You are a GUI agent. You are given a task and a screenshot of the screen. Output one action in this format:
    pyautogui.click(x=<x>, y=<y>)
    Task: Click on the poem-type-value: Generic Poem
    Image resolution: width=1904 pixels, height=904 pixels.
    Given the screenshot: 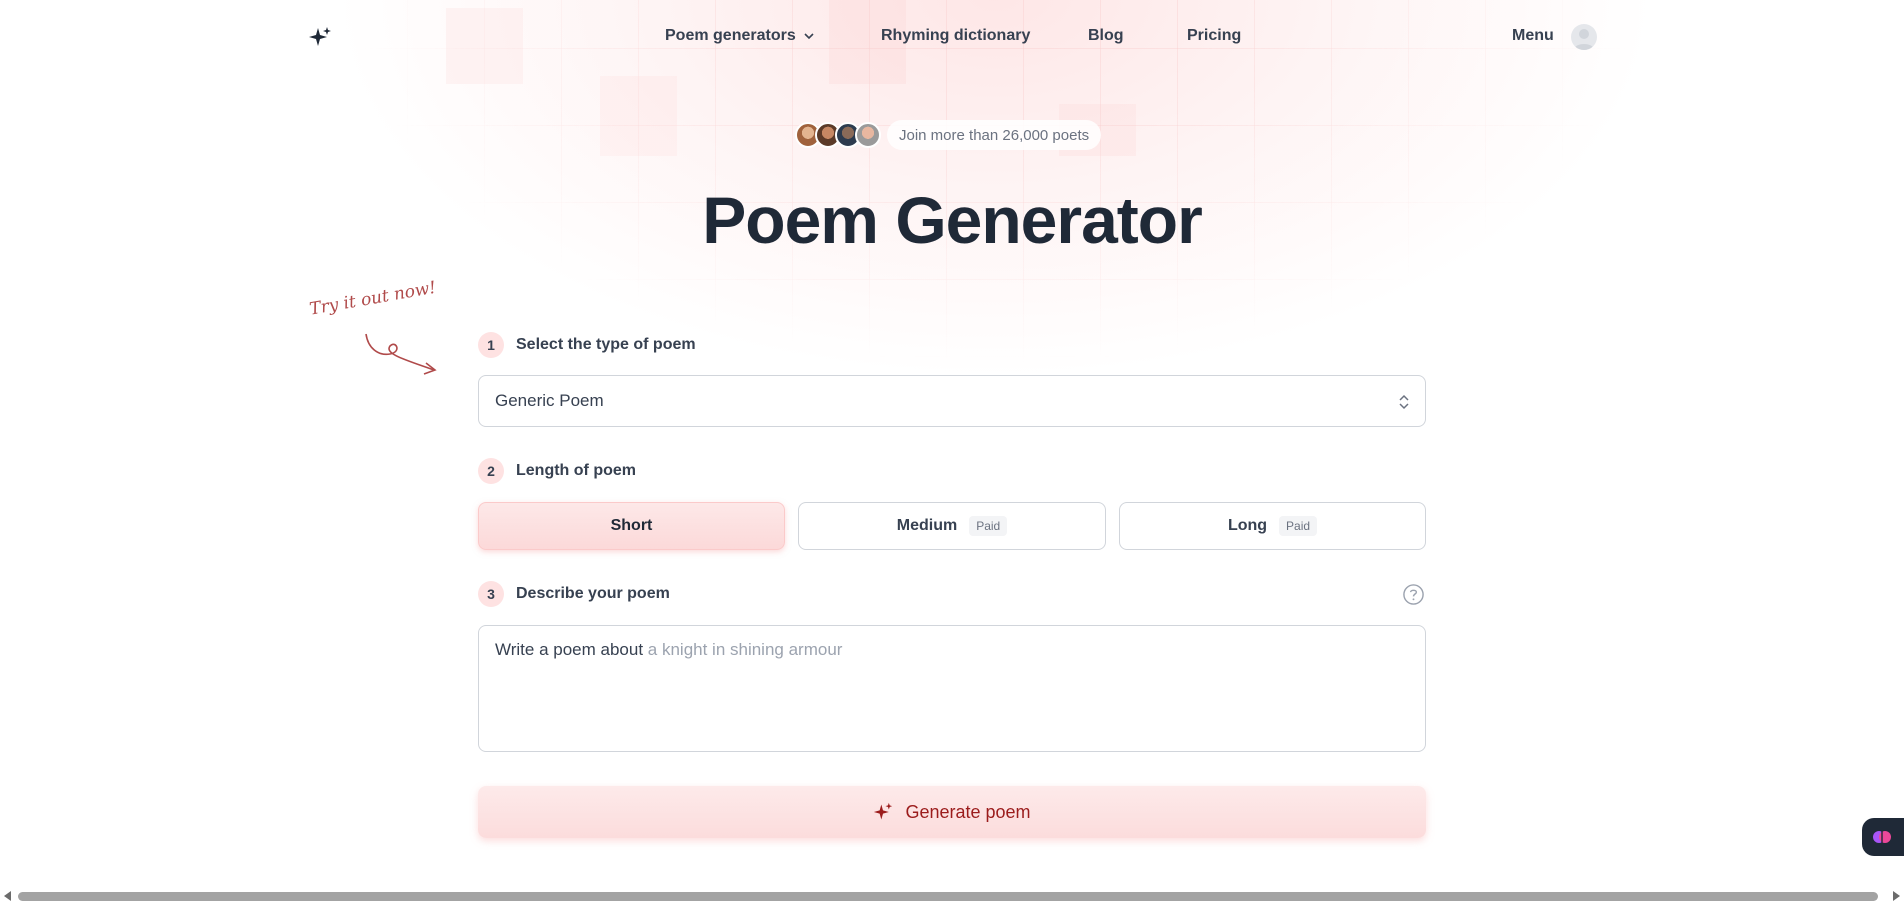 What is the action you would take?
    pyautogui.click(x=549, y=400)
    